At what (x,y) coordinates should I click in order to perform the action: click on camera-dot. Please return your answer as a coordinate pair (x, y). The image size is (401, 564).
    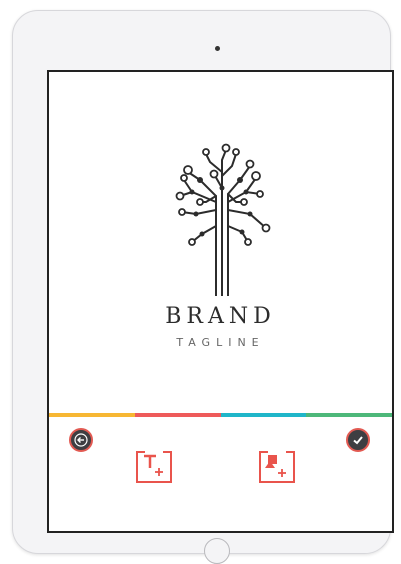
    Looking at the image, I should click on (217, 48).